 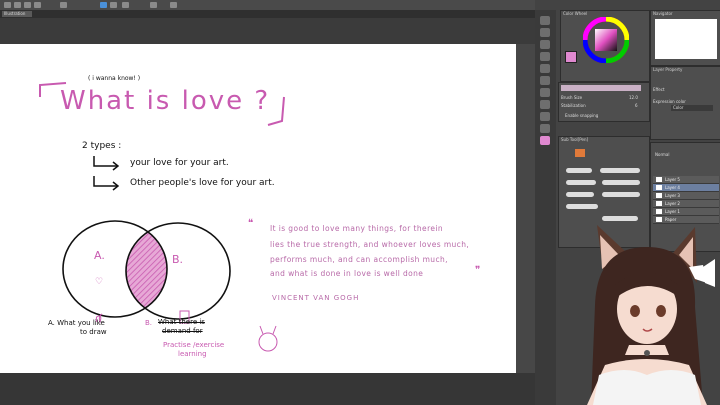 I want to click on sub-tool-title: Sub Tool[Pen], so click(x=575, y=139).